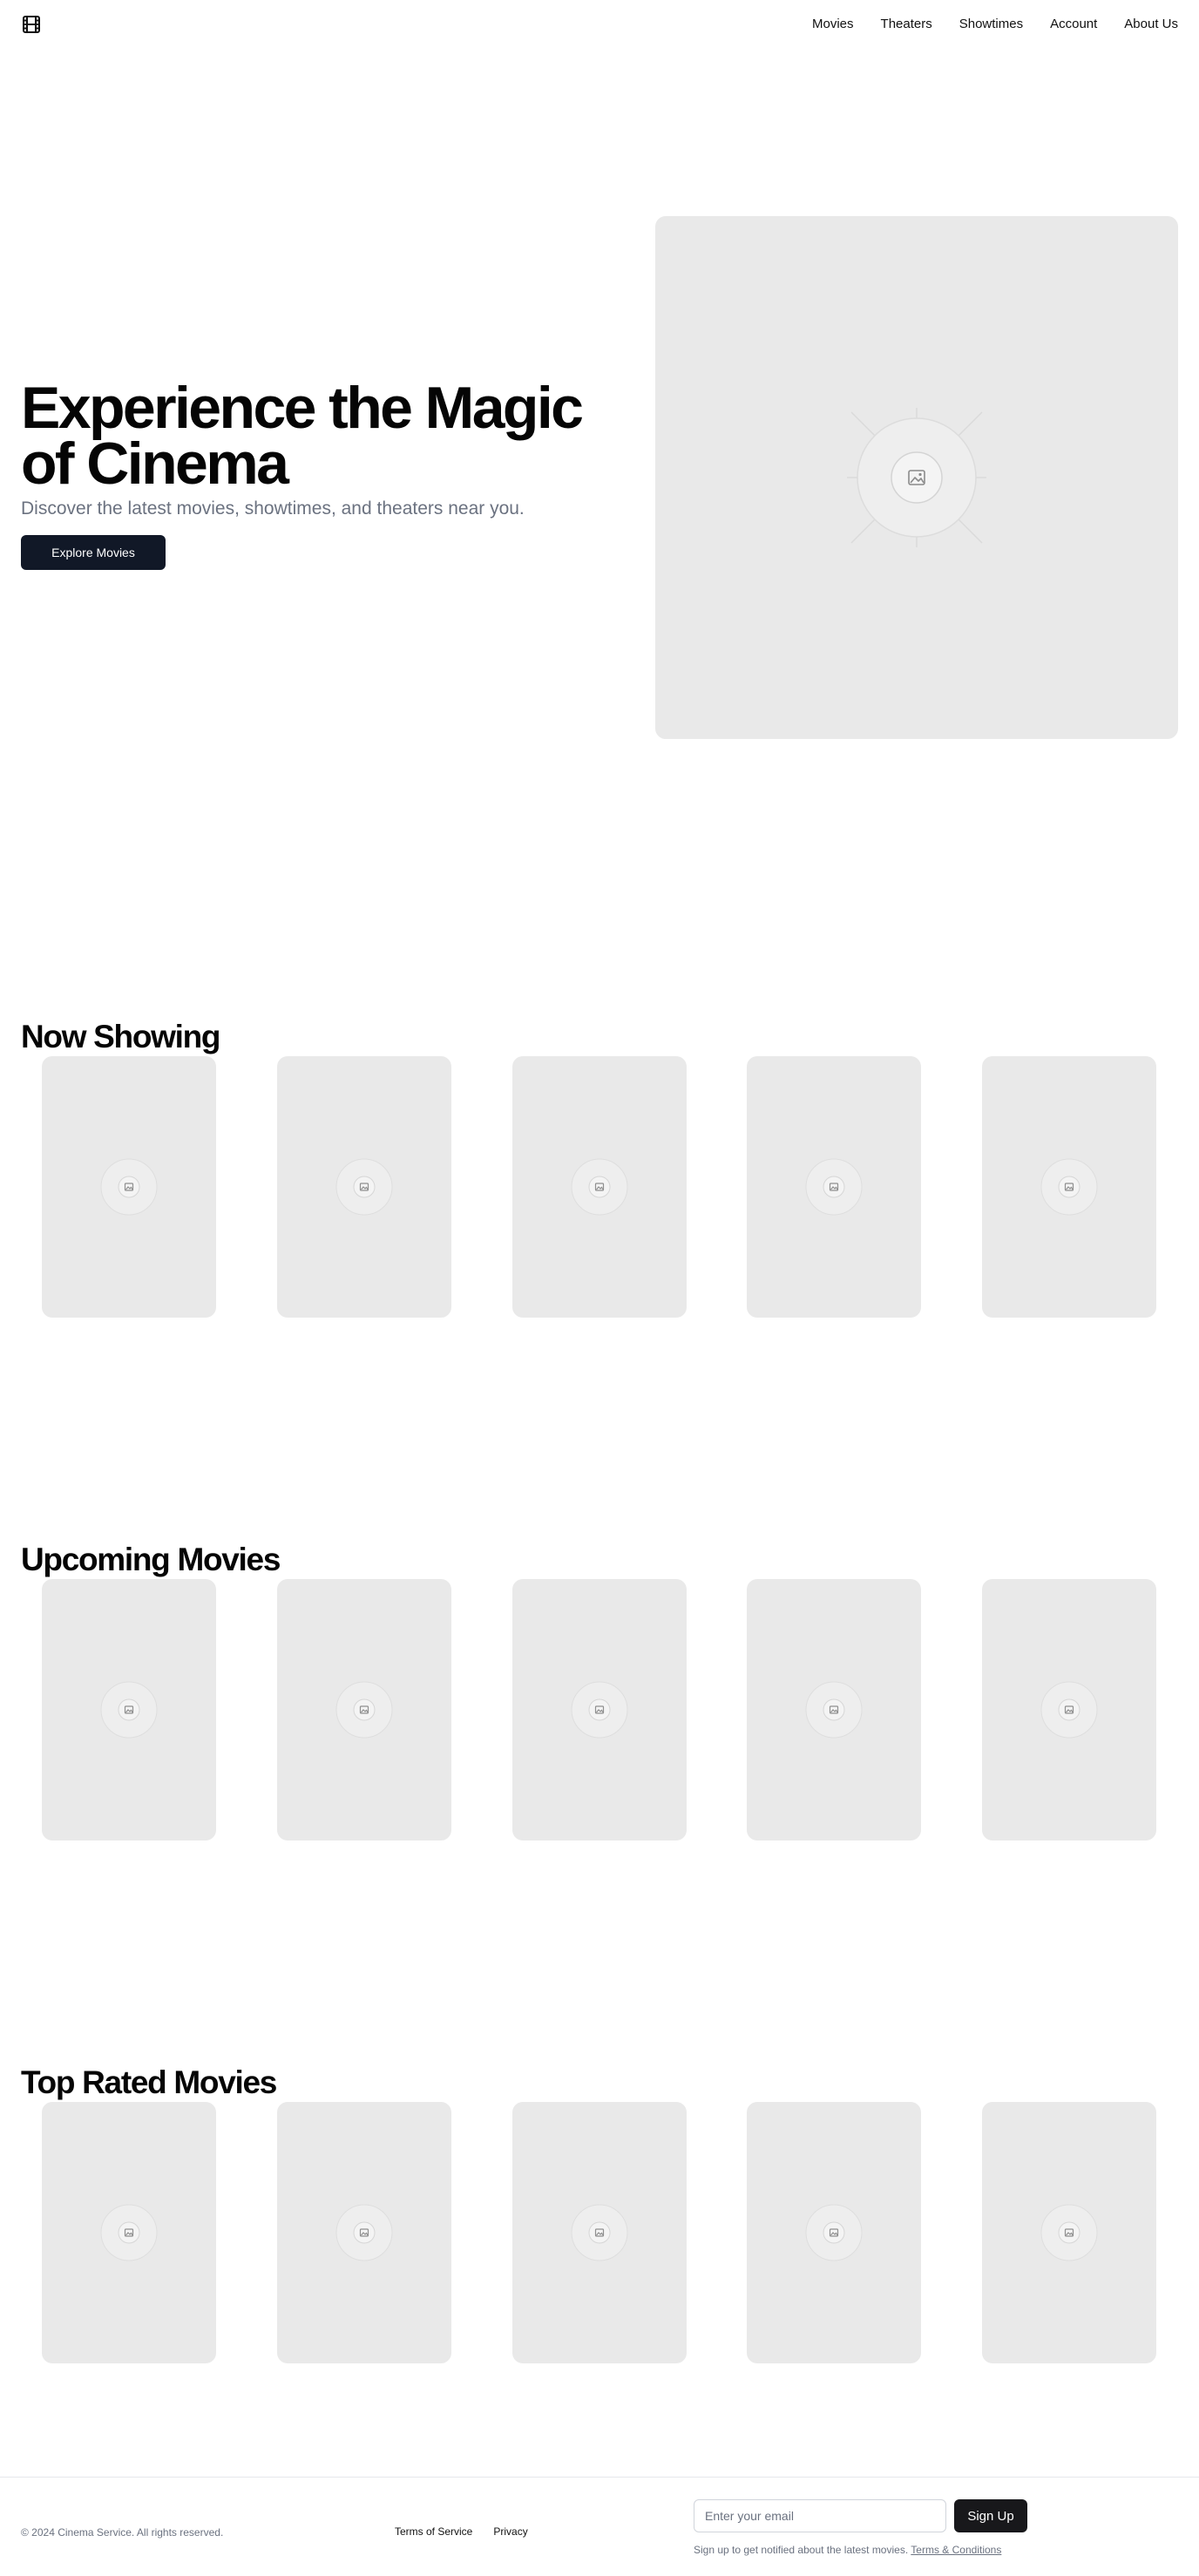  I want to click on section-title-now-showing: Now Showing, so click(121, 1036).